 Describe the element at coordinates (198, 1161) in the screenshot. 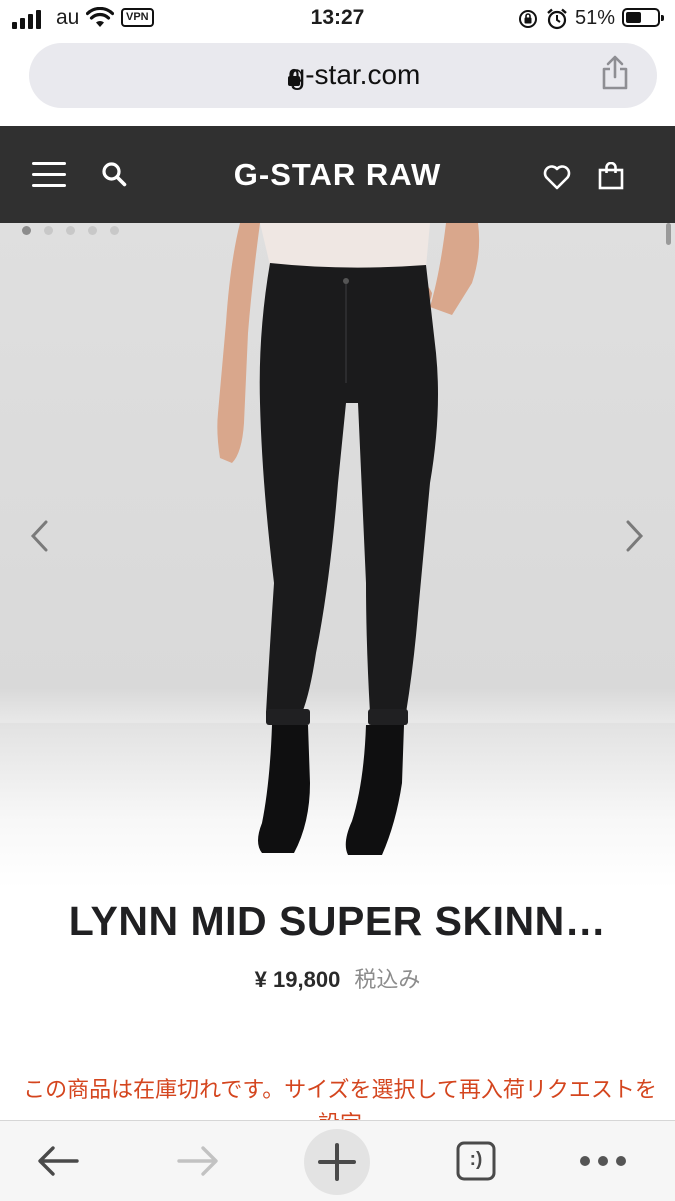

I see `forward-arrow-icon` at that location.